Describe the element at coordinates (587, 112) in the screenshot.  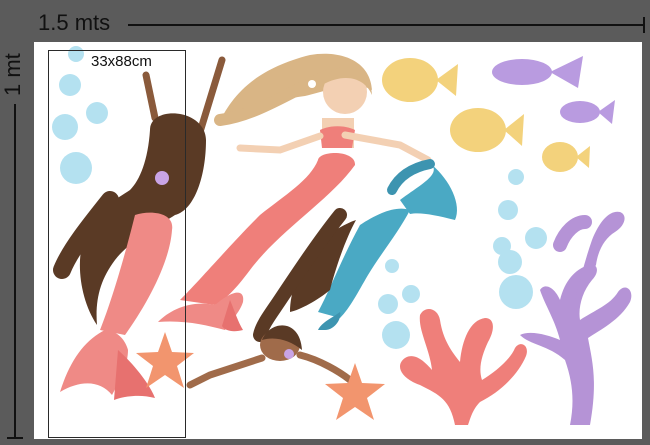
I see `fish-purple-small` at that location.